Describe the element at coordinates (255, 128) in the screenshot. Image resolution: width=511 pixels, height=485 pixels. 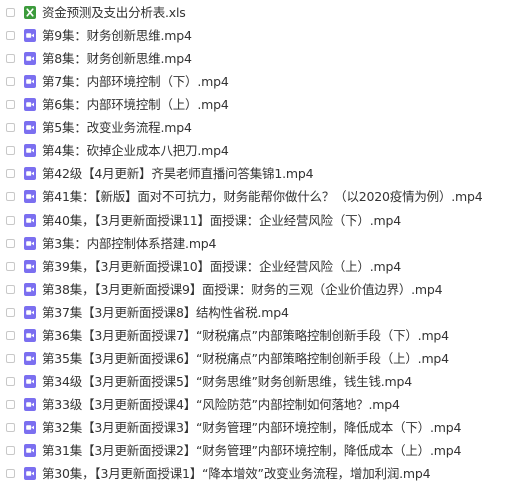
I see `file-row: 第5集：改变业务流程.mp4` at that location.